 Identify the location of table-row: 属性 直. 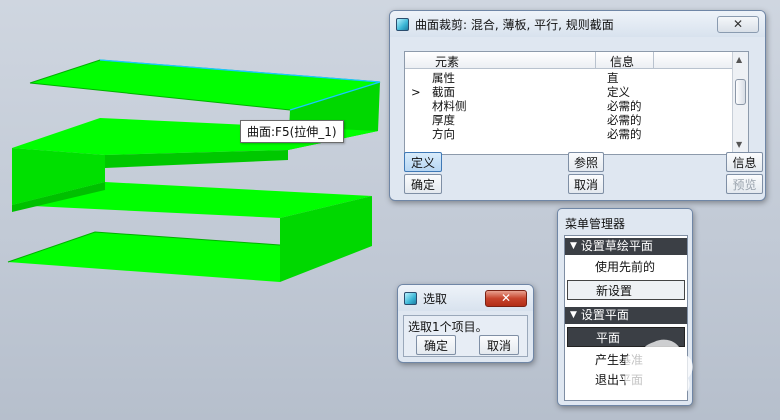
(569, 78).